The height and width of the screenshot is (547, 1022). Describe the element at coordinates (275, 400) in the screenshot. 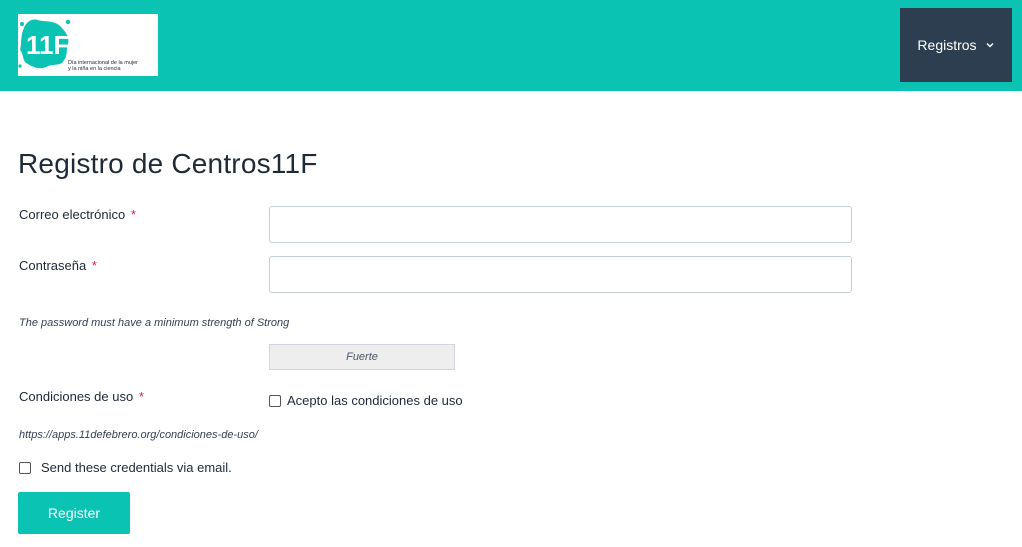

I see `accept-terms-checkbox` at that location.